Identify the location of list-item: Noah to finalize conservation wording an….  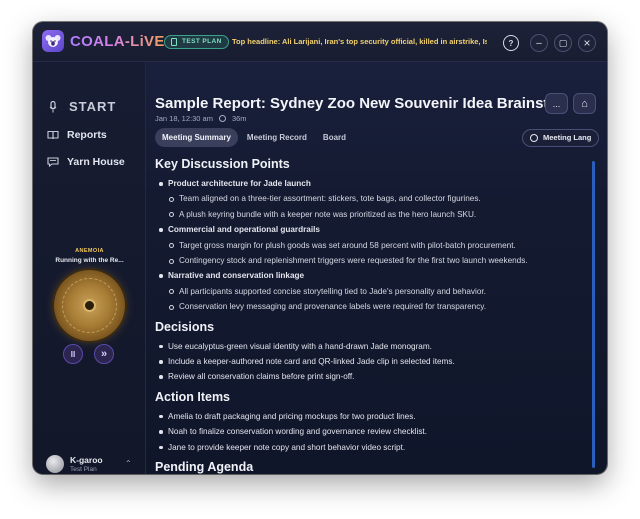
(371, 431).